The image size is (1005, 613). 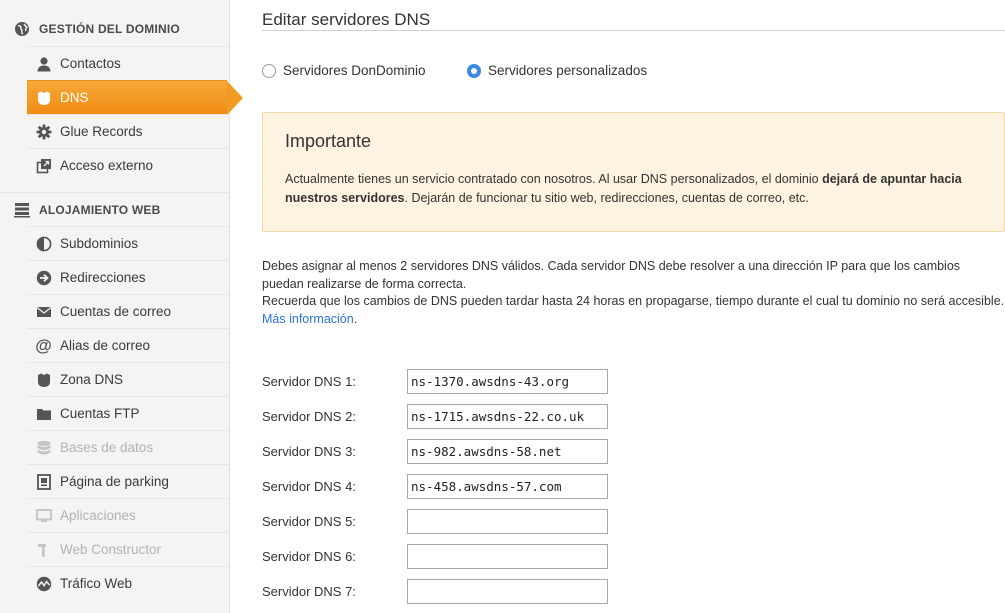 I want to click on sidebar-item-acceso-externo: Acceso externo, so click(x=128, y=165).